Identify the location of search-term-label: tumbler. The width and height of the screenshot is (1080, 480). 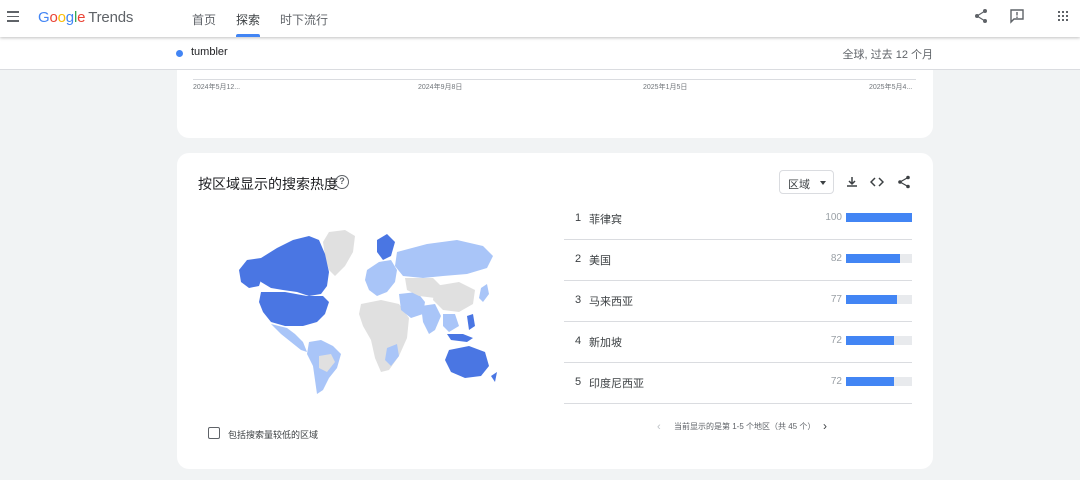
(209, 52).